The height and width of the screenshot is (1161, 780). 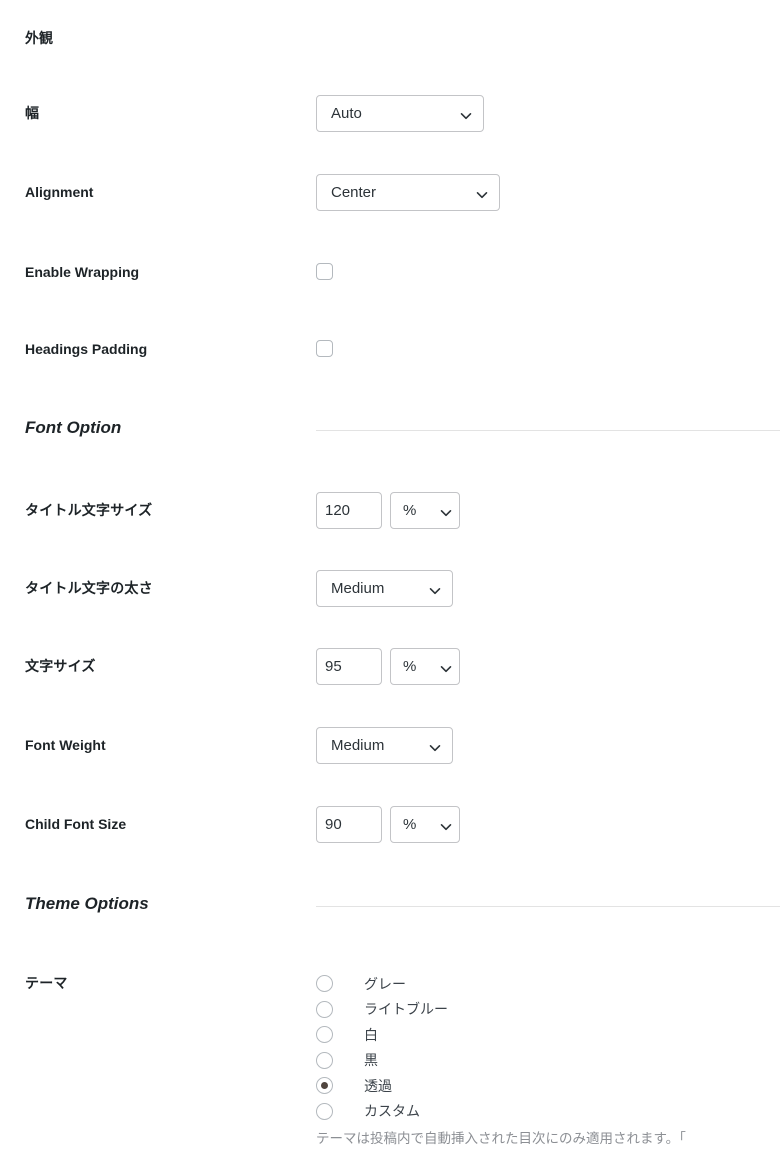 I want to click on theme-option-label: グレー, so click(x=385, y=983).